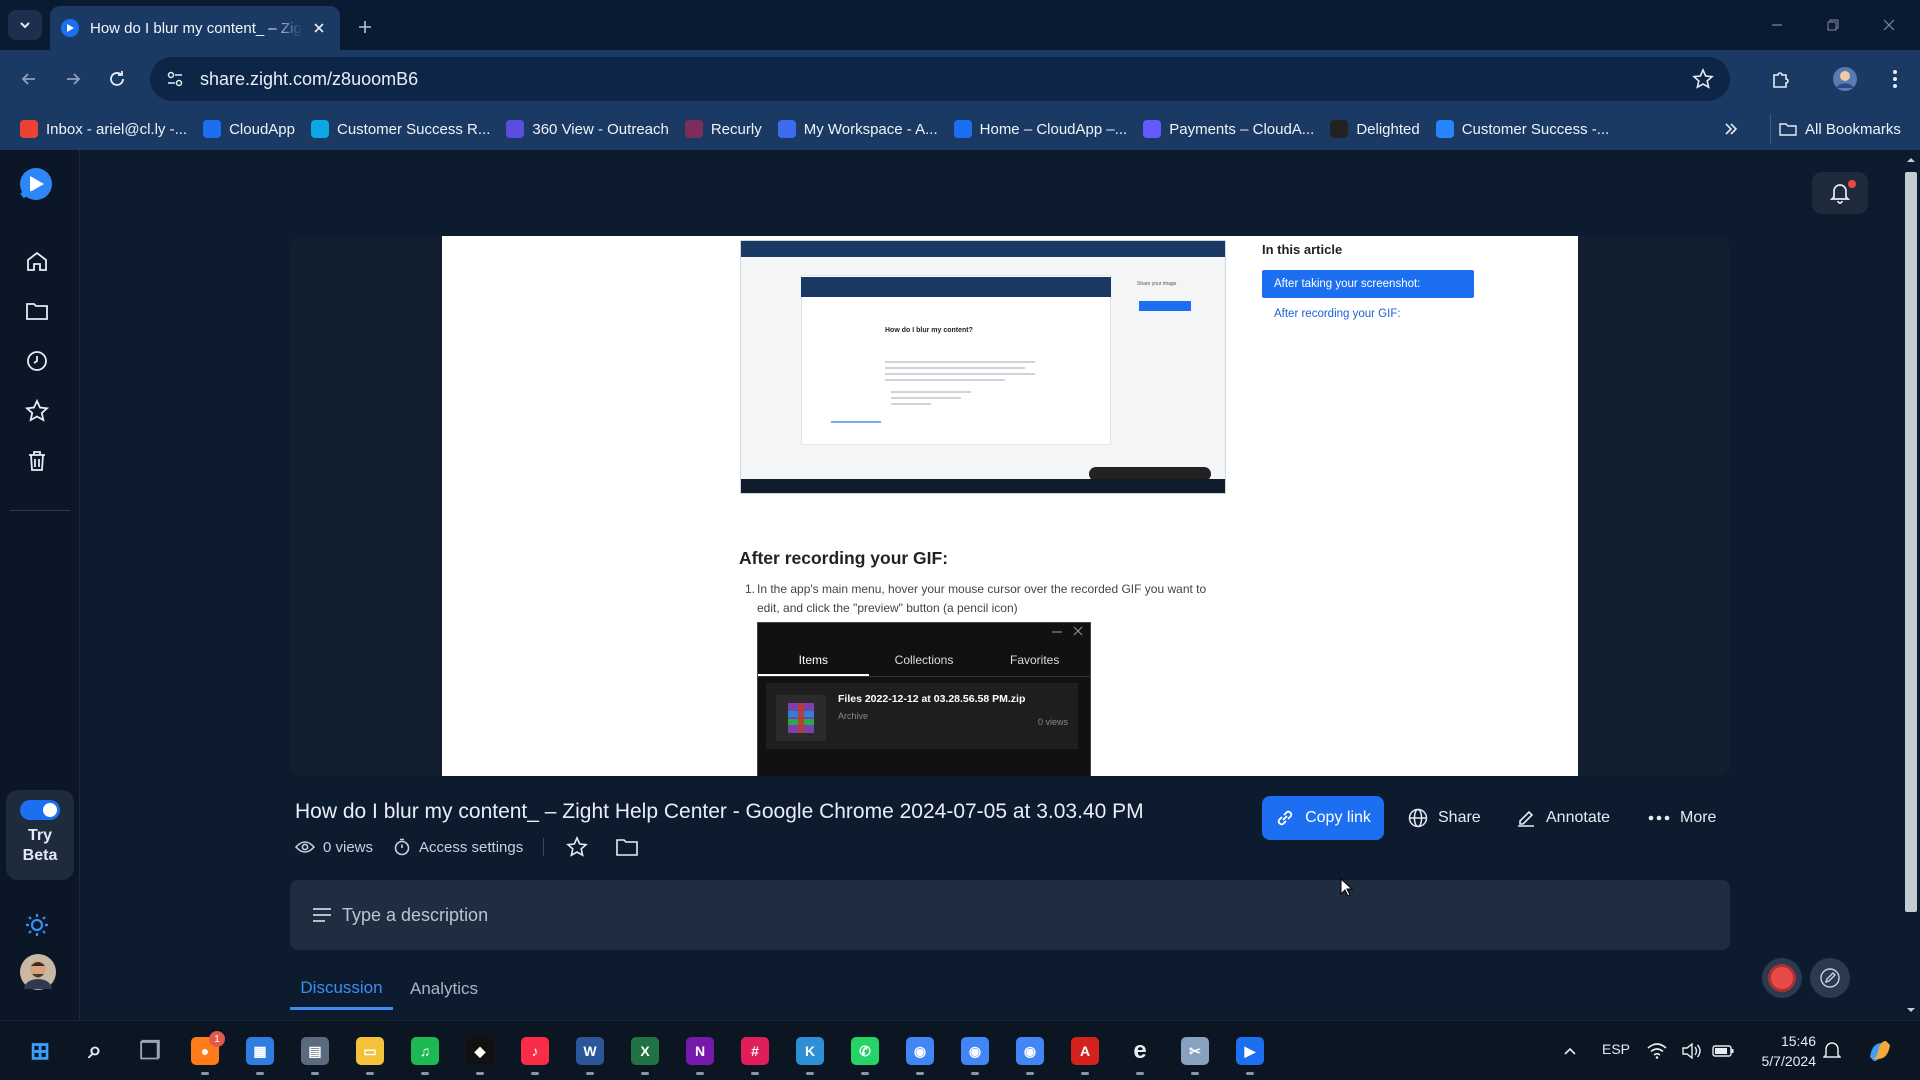 The image size is (1920, 1080). What do you see at coordinates (1010, 915) in the screenshot?
I see `description-input: Type a description` at bounding box center [1010, 915].